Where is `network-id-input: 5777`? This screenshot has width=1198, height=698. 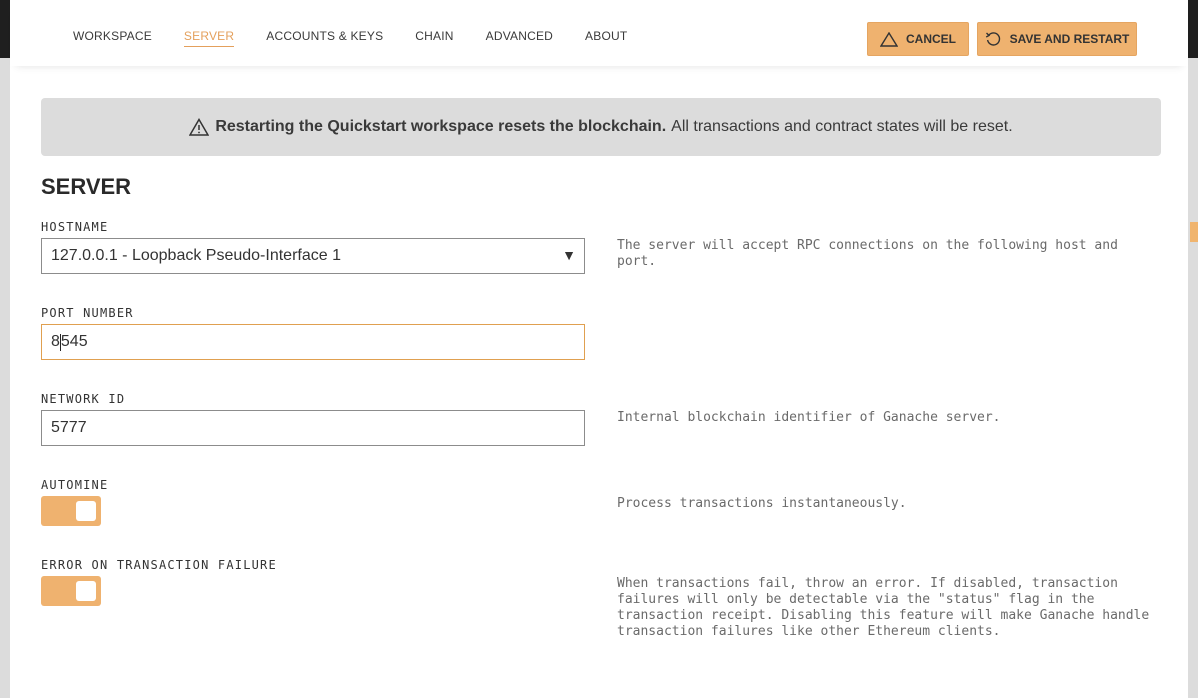
network-id-input: 5777 is located at coordinates (313, 428).